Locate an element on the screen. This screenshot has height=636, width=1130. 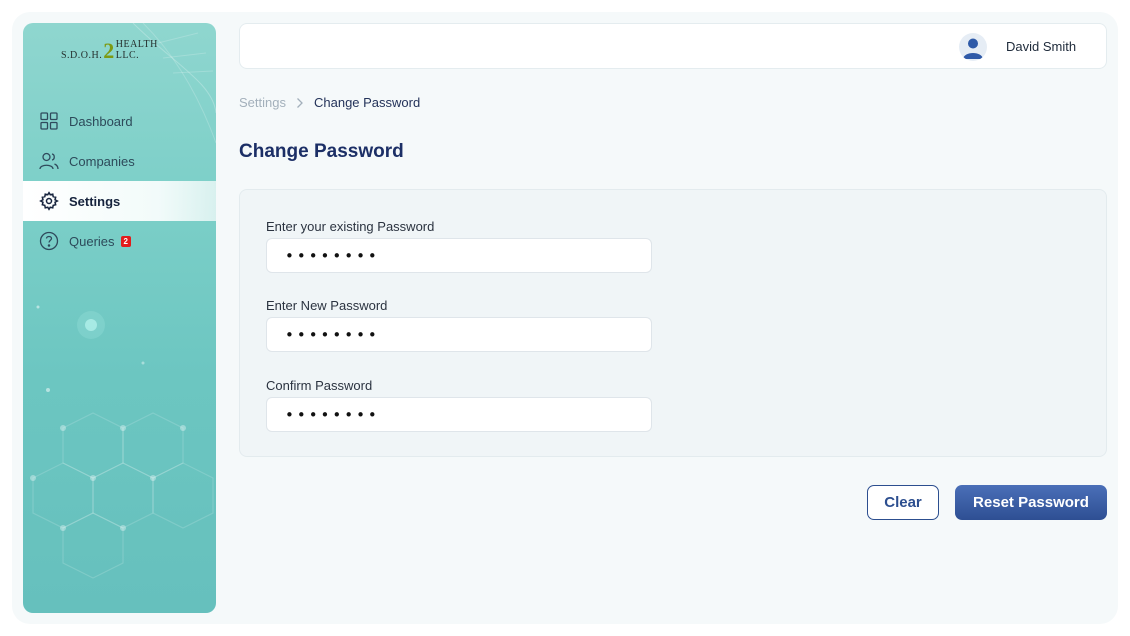
logo-suffix: HEALTH LLC. is located at coordinates (136, 50).